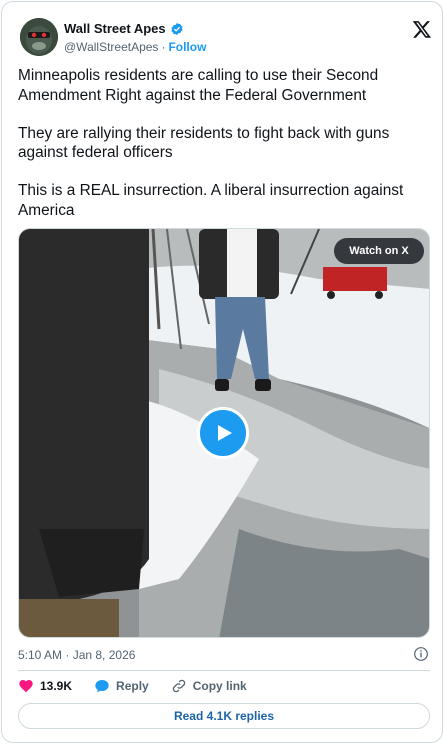  I want to click on timestamp: 5:10 AM · Jan 8, 2026, so click(76, 655).